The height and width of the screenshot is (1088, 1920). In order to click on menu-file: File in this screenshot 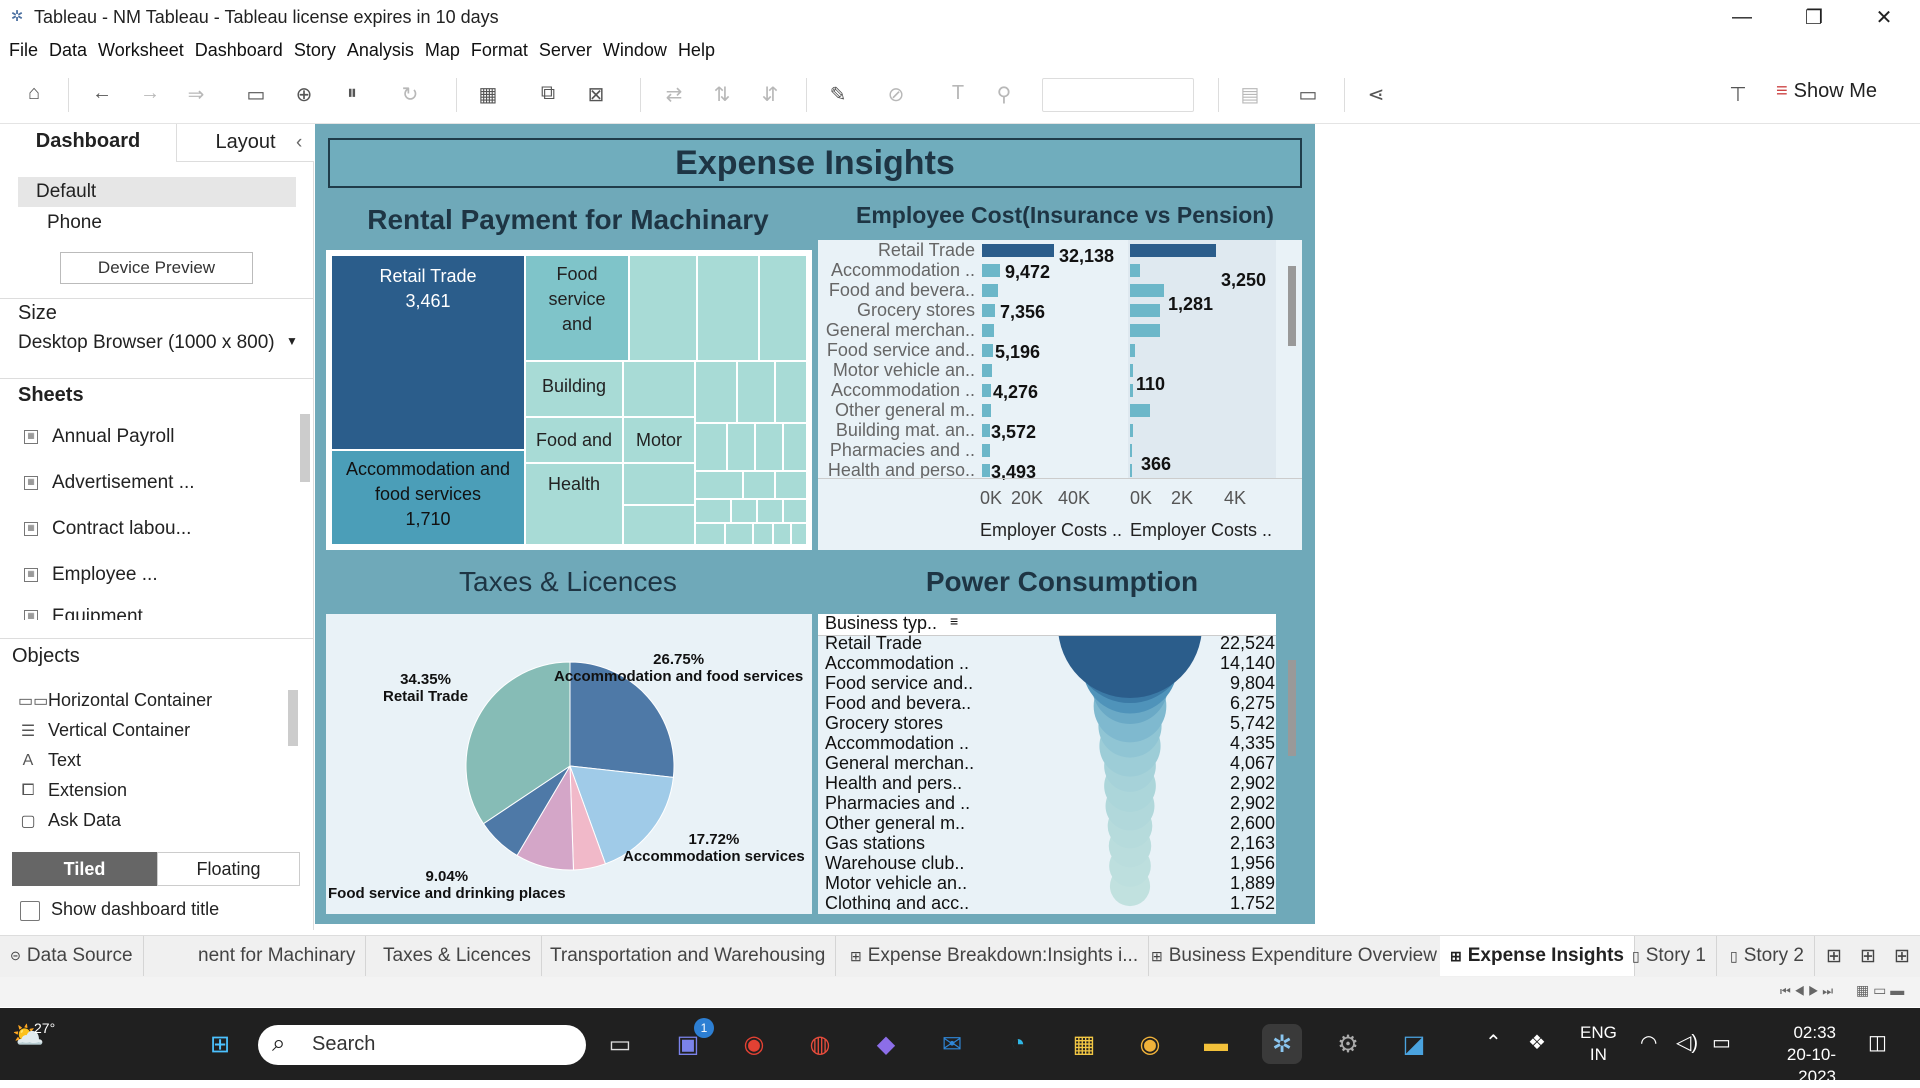, I will do `click(23, 50)`.